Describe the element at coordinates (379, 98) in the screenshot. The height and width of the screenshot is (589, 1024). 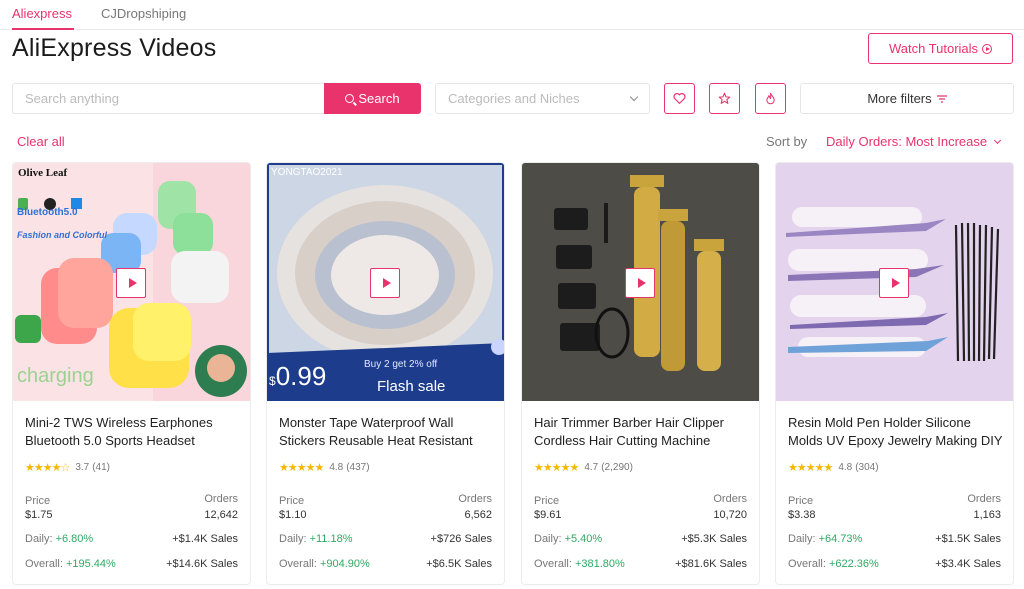
I see `search-button-label: Search` at that location.